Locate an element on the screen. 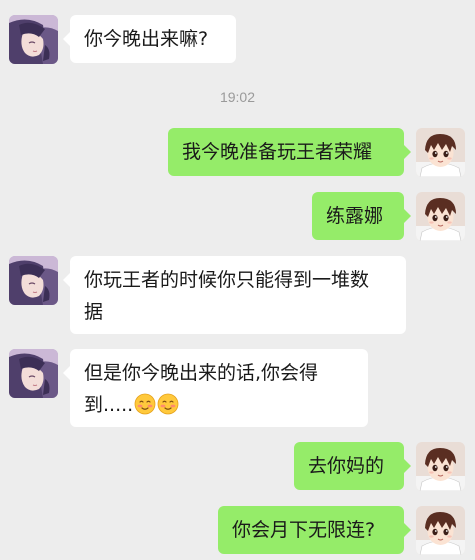  message-incoming: 你玩王者的时候你只能得到一堆数 据 is located at coordinates (207, 295).